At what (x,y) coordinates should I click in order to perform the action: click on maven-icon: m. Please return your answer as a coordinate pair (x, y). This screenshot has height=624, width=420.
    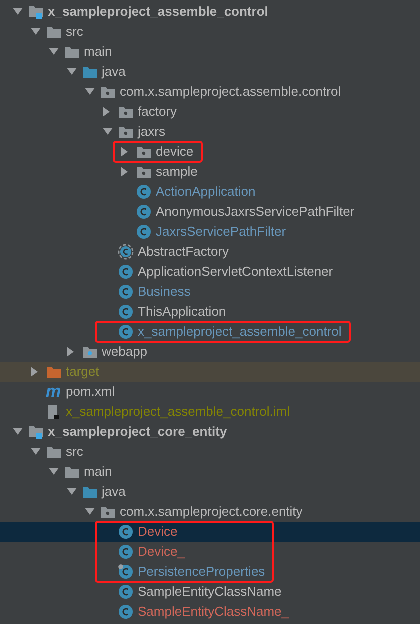
    Looking at the image, I should click on (54, 392).